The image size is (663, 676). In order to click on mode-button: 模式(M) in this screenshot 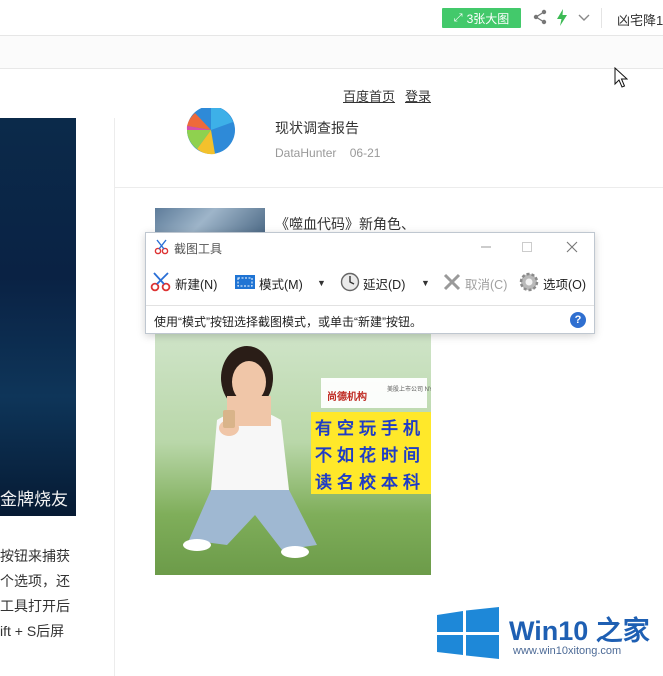, I will do `click(268, 283)`.